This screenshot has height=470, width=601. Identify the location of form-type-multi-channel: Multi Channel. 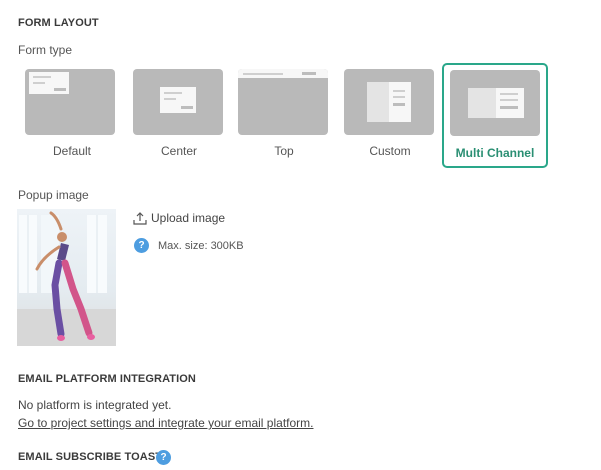
(495, 115).